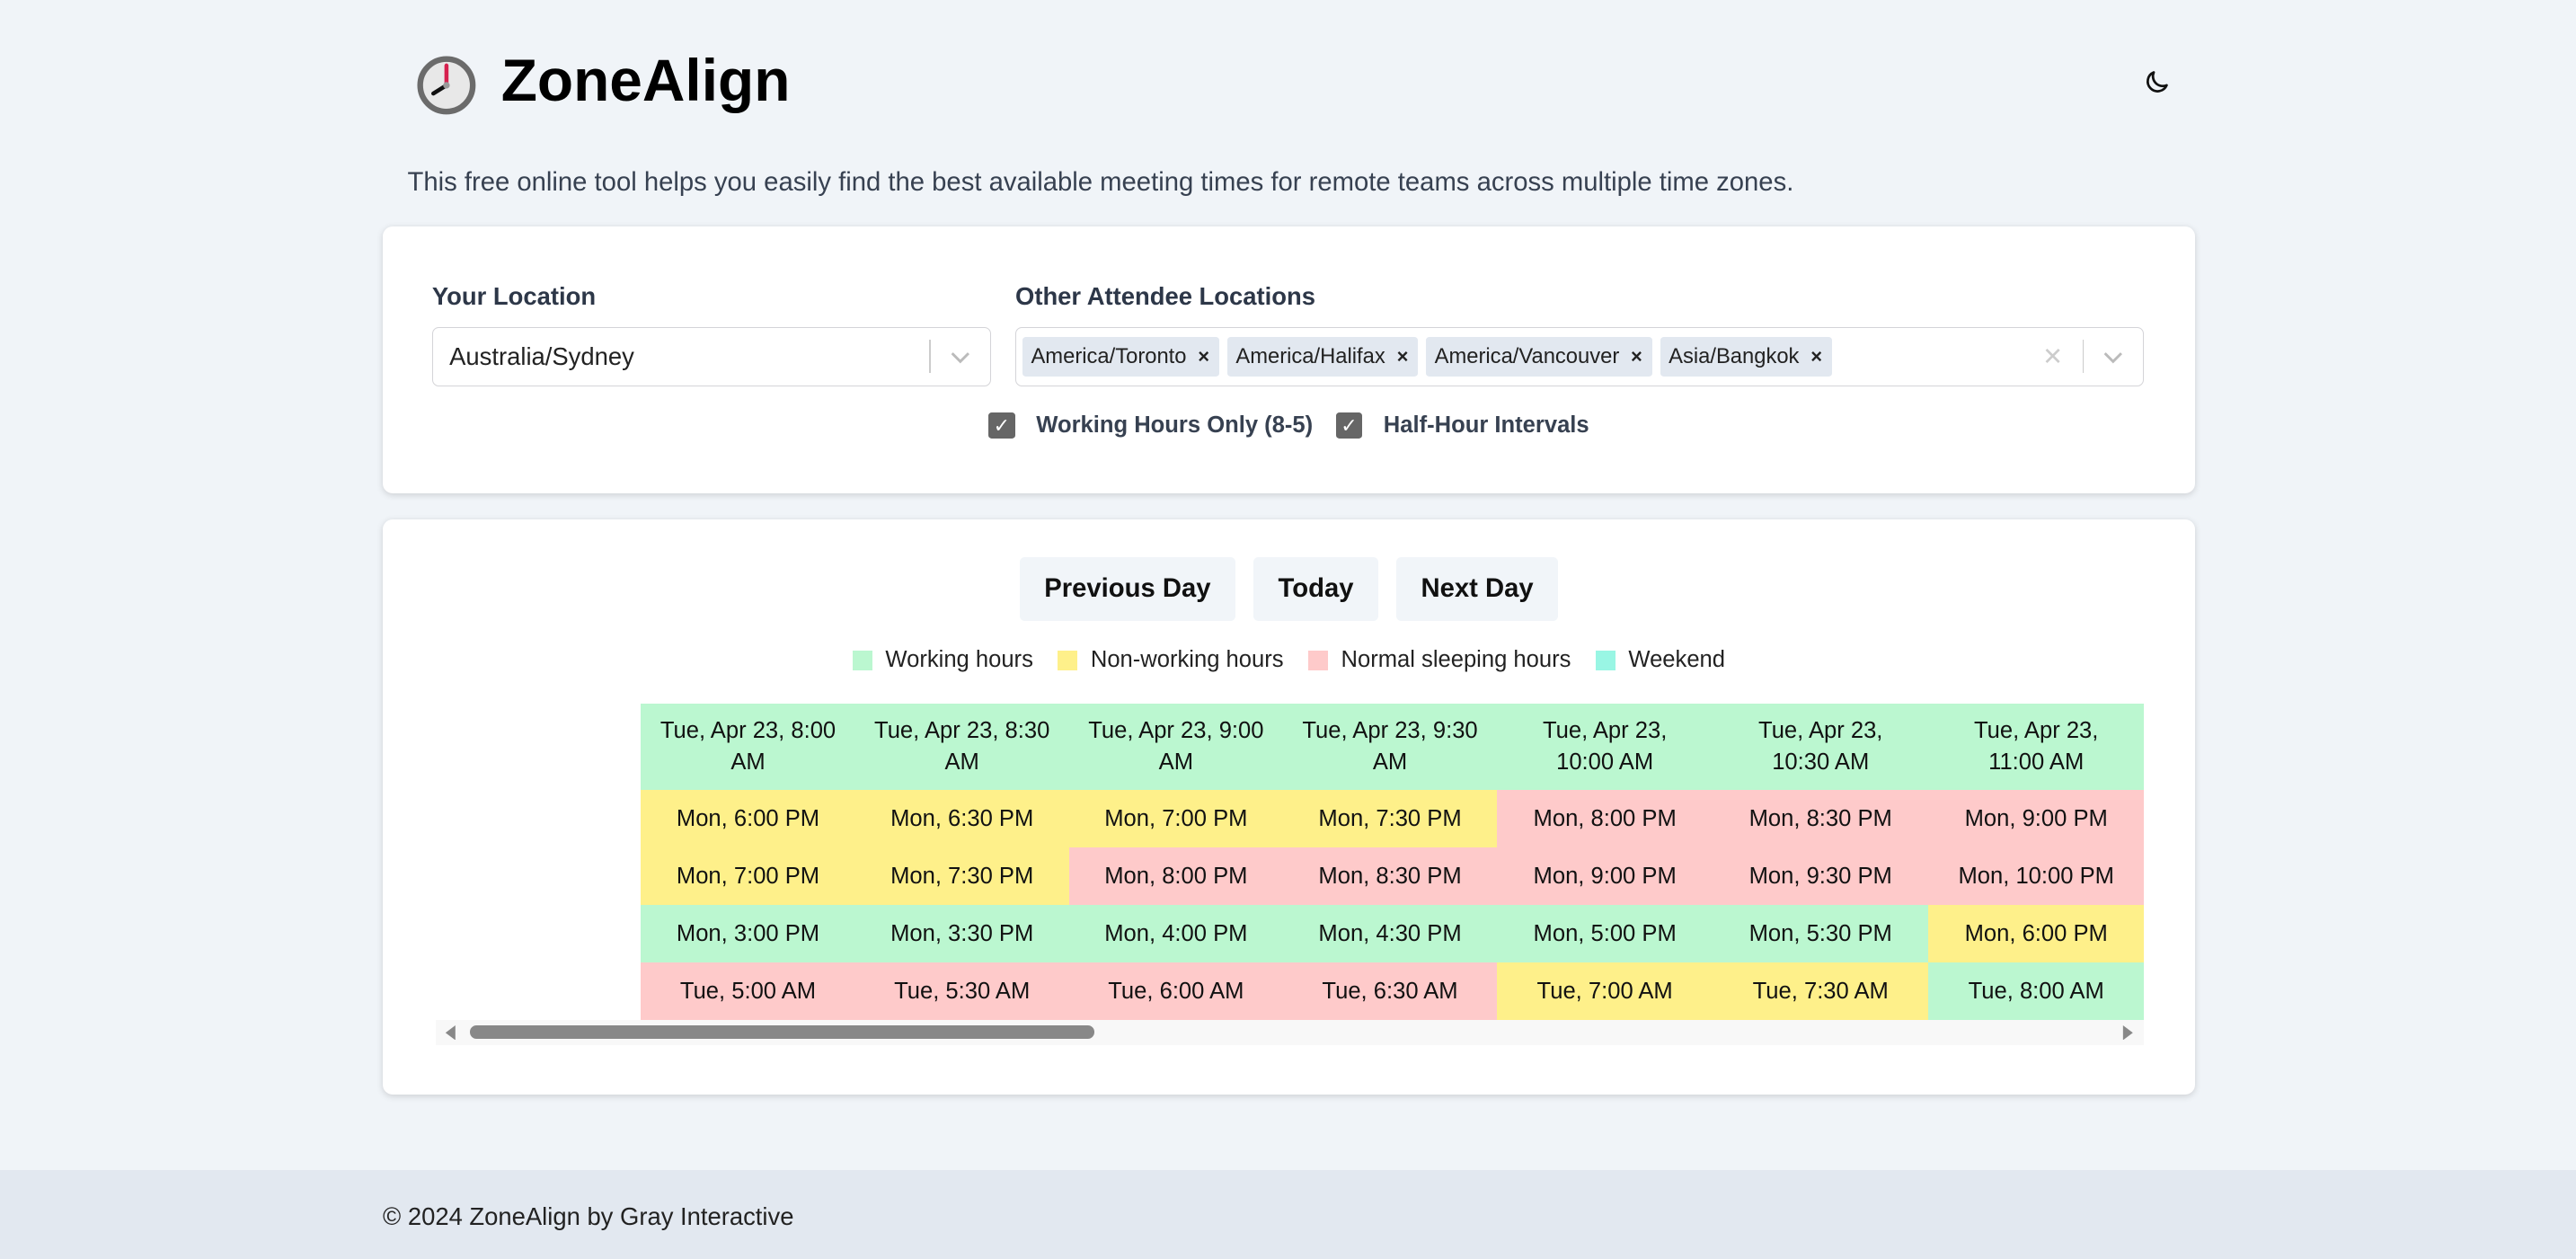 The image size is (2576, 1259). What do you see at coordinates (1315, 589) in the screenshot?
I see `today-button: Today` at bounding box center [1315, 589].